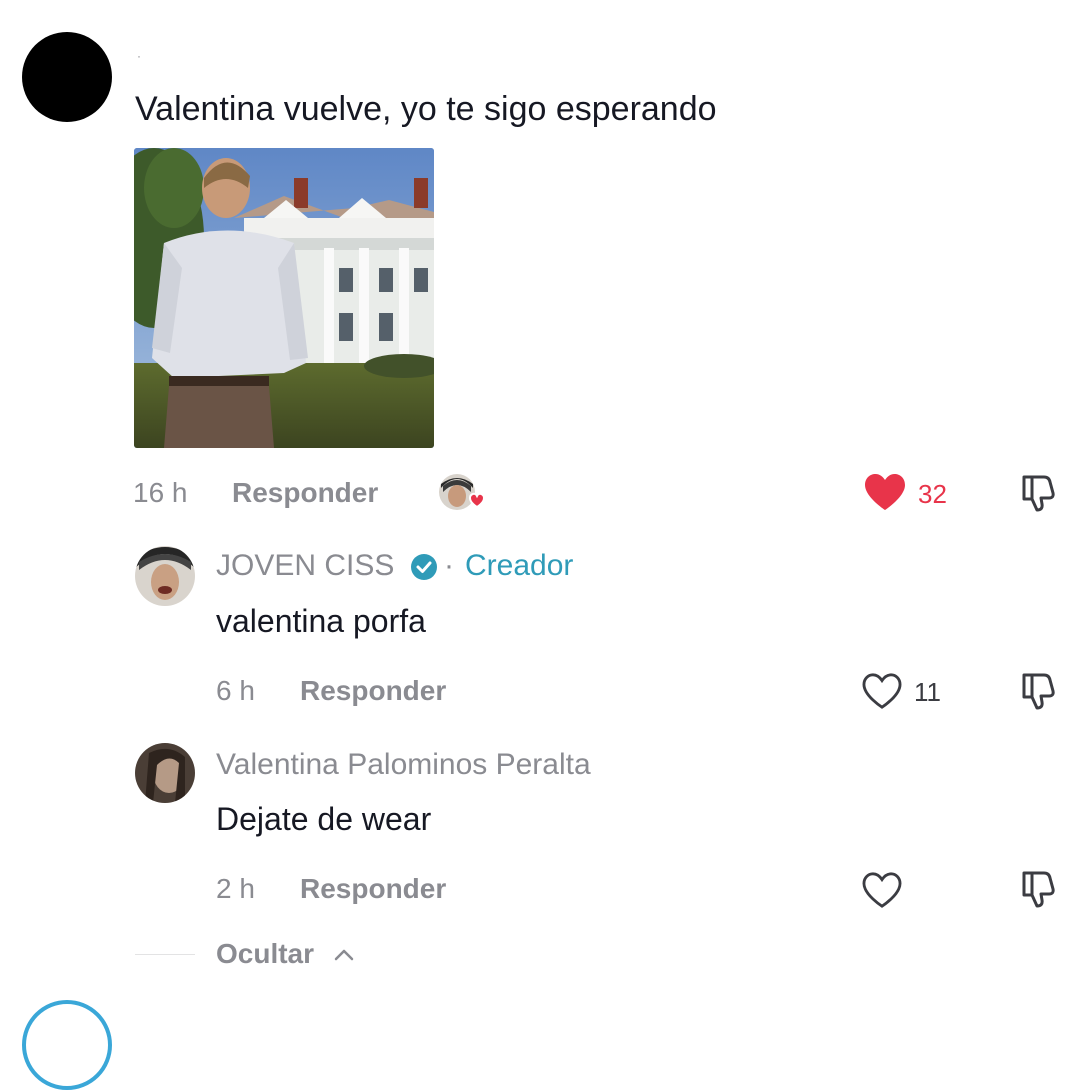 The height and width of the screenshot is (1090, 1079). What do you see at coordinates (424, 567) in the screenshot?
I see `verified-check-icon` at bounding box center [424, 567].